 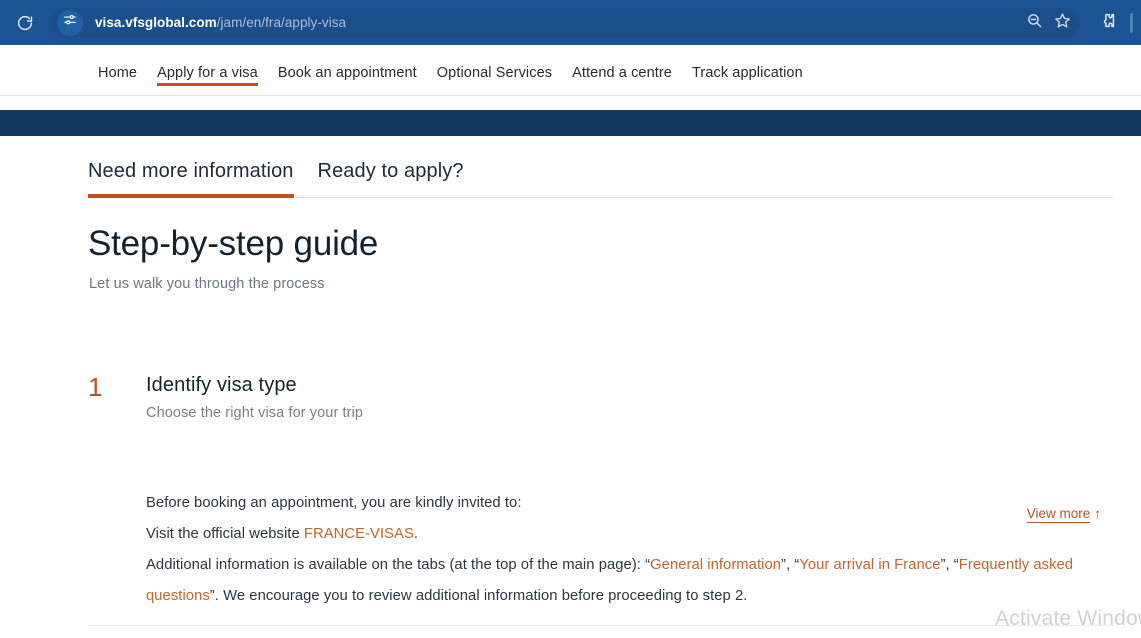 I want to click on nav-item-track-application: Track application, so click(x=747, y=80).